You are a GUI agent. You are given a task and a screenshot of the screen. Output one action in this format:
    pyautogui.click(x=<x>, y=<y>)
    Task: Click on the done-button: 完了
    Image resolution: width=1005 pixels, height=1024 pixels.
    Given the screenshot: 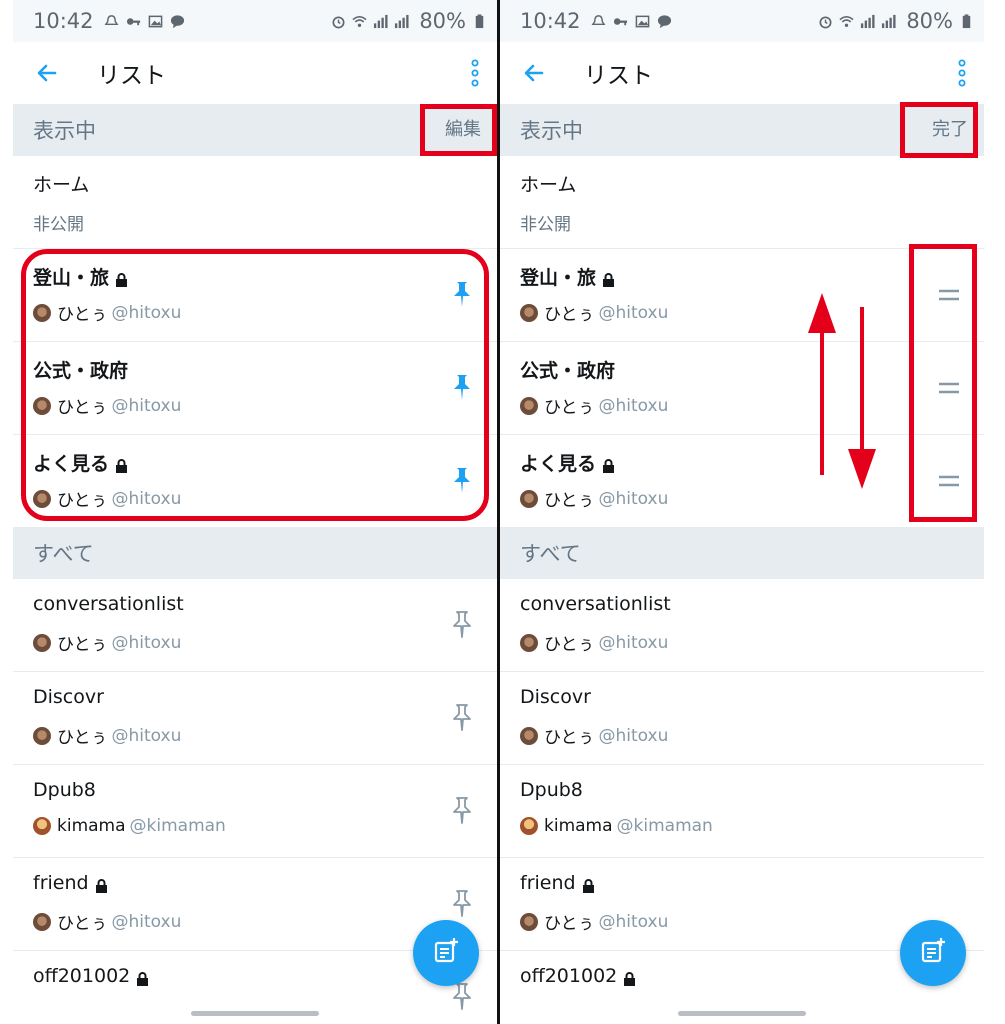 What is the action you would take?
    pyautogui.click(x=950, y=130)
    